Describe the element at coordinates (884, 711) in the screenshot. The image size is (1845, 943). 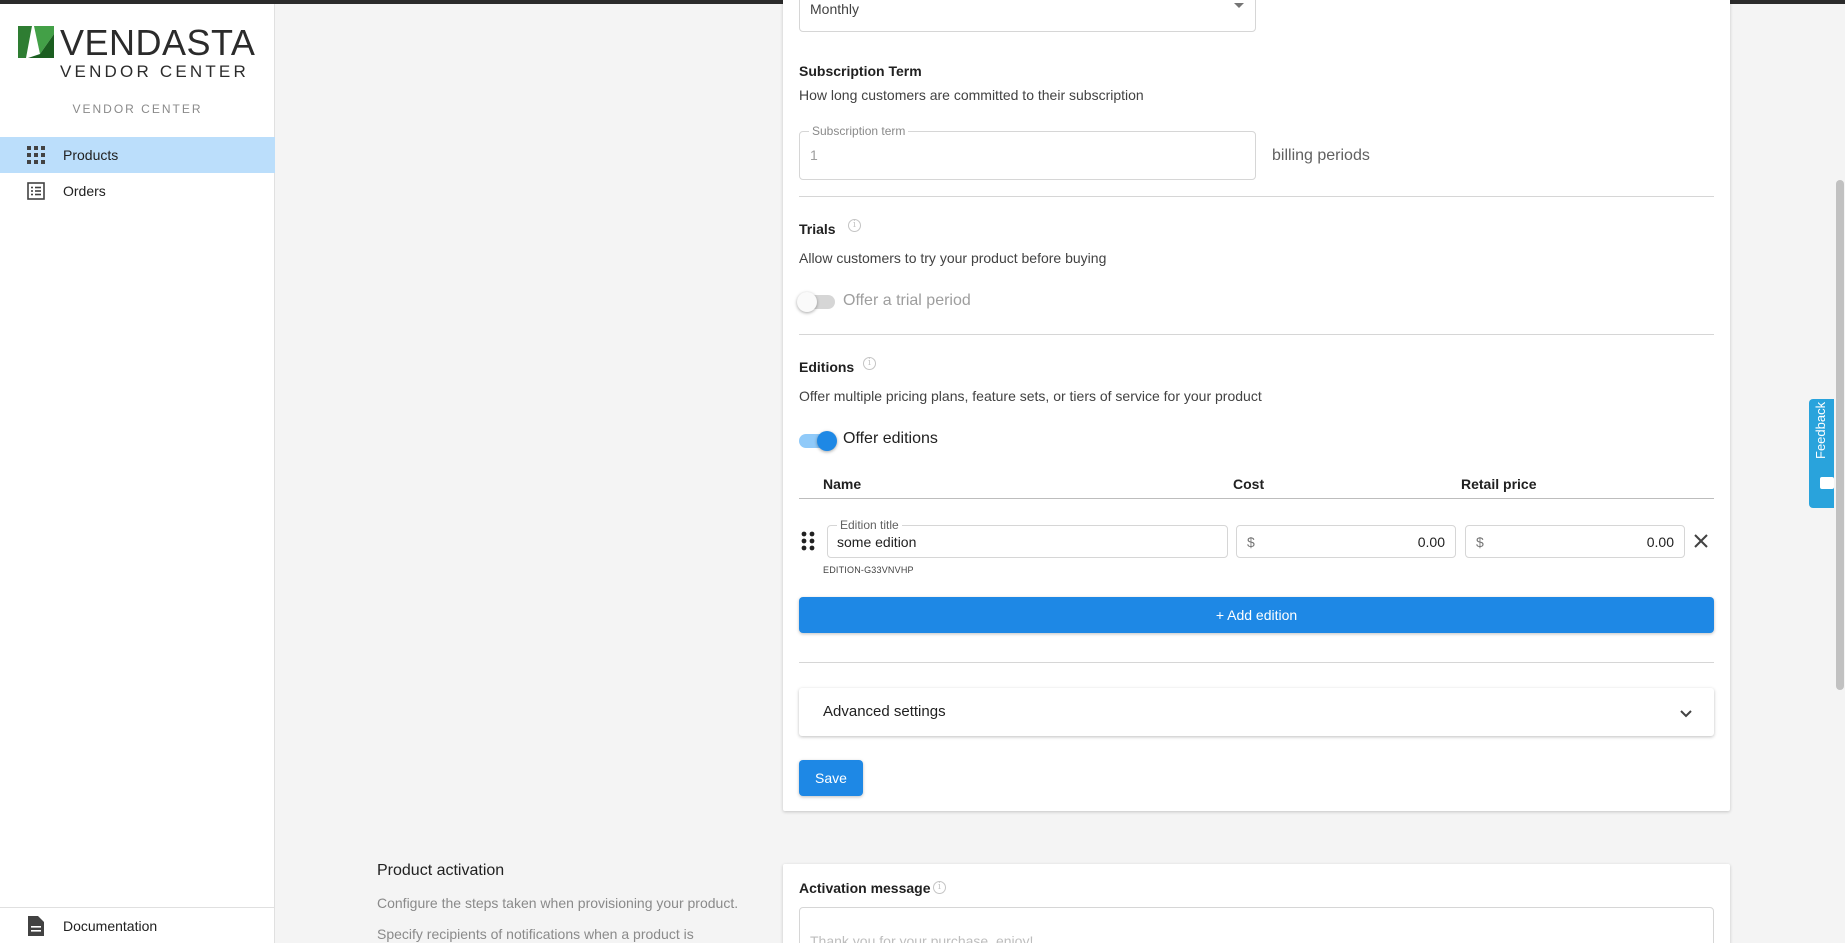
I see `advanced-settings-label: Advanced settings` at that location.